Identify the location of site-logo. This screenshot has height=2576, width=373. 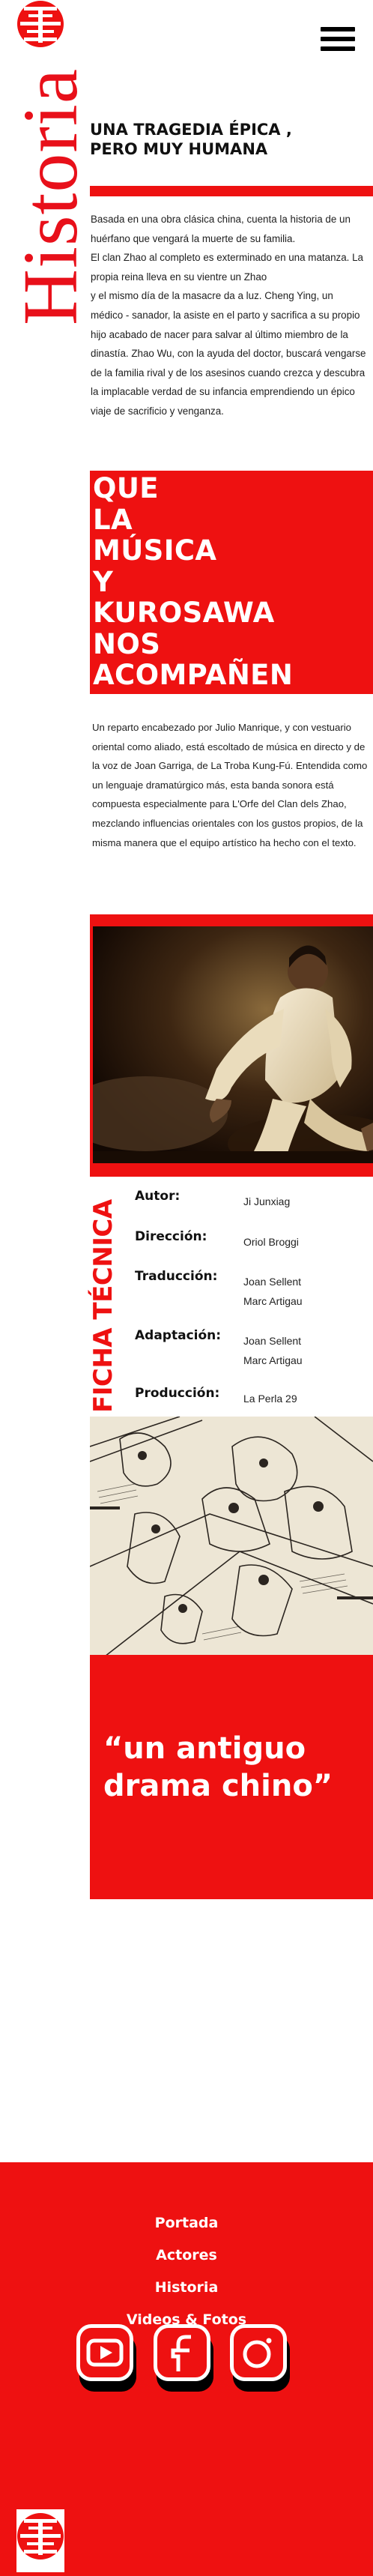
(40, 32).